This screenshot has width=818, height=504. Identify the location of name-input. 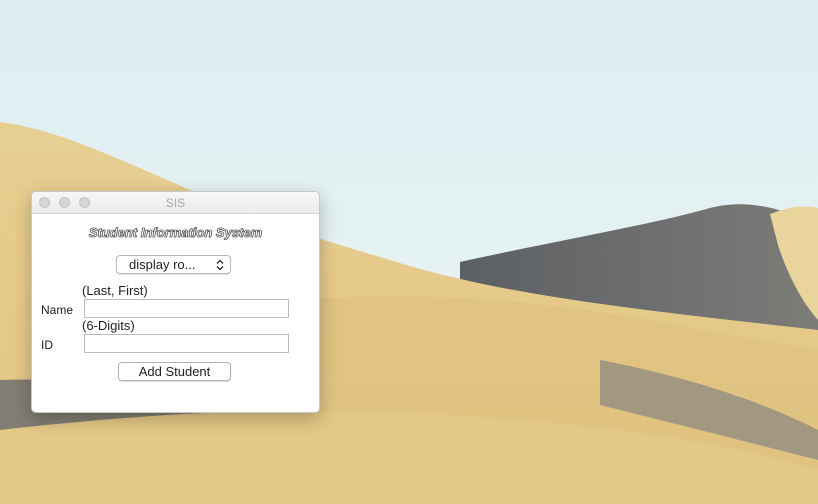
(186, 308).